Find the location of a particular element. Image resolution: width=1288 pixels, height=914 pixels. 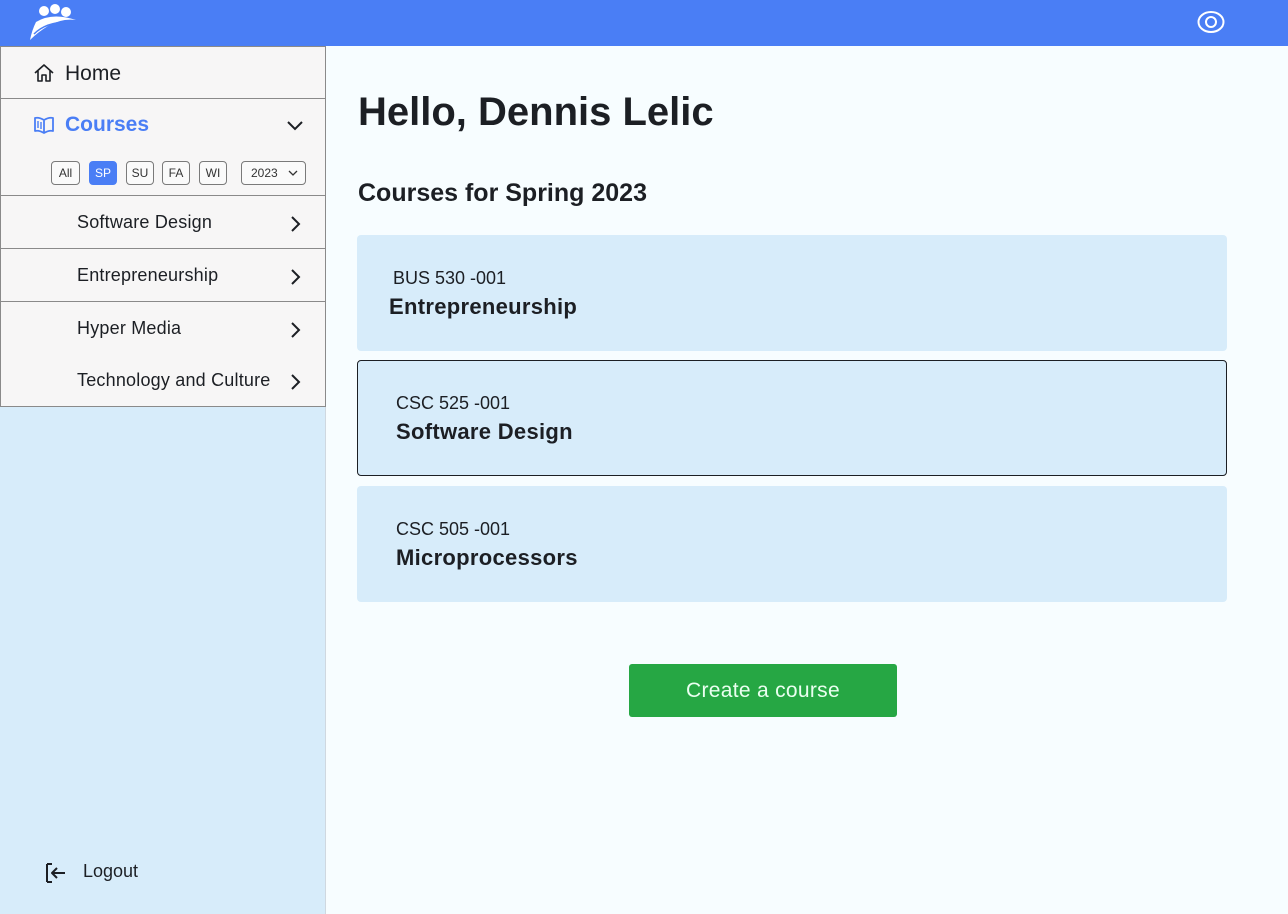

course-code: BUS 530 -001 is located at coordinates (450, 278).